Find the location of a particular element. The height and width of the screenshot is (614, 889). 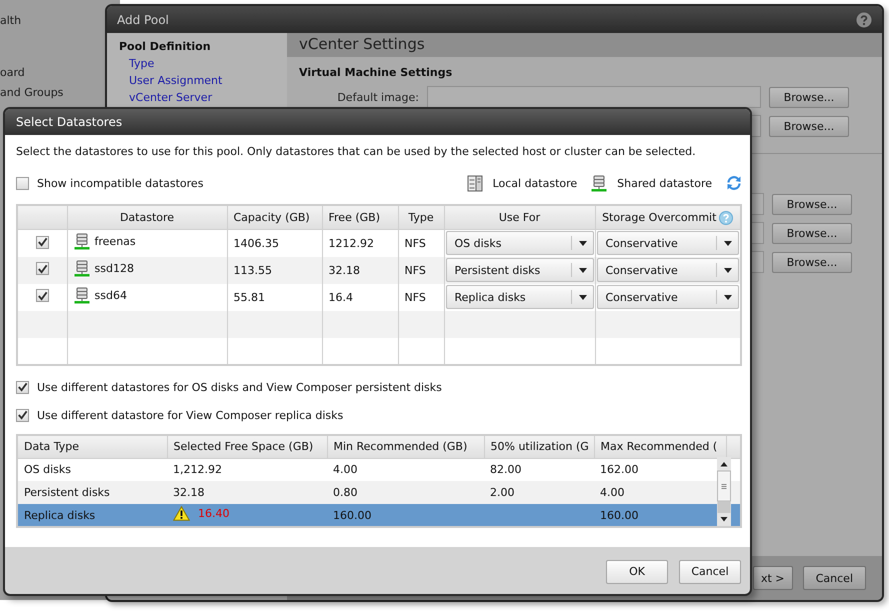

window-title: Select Datastores is located at coordinates (69, 122).